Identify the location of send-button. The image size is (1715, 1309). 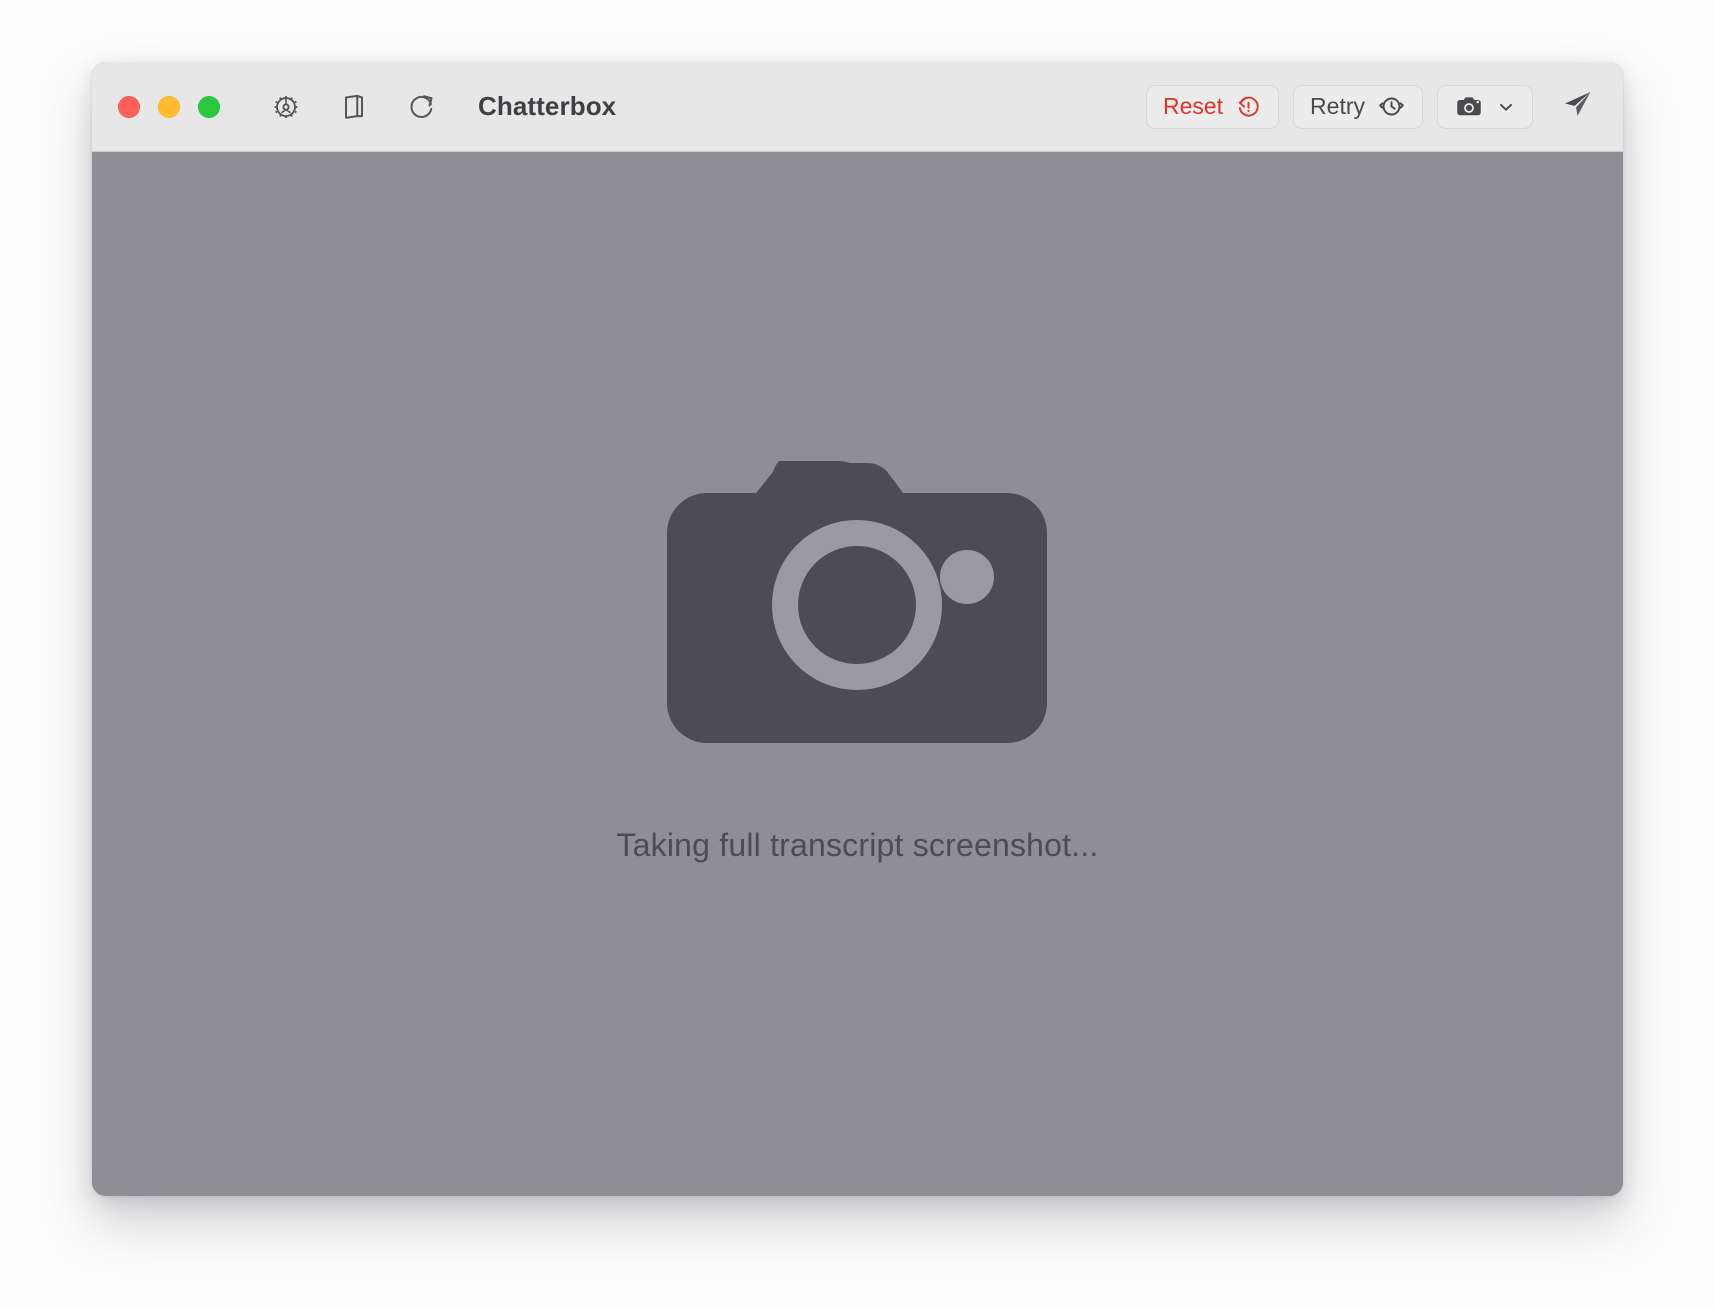
(1578, 107).